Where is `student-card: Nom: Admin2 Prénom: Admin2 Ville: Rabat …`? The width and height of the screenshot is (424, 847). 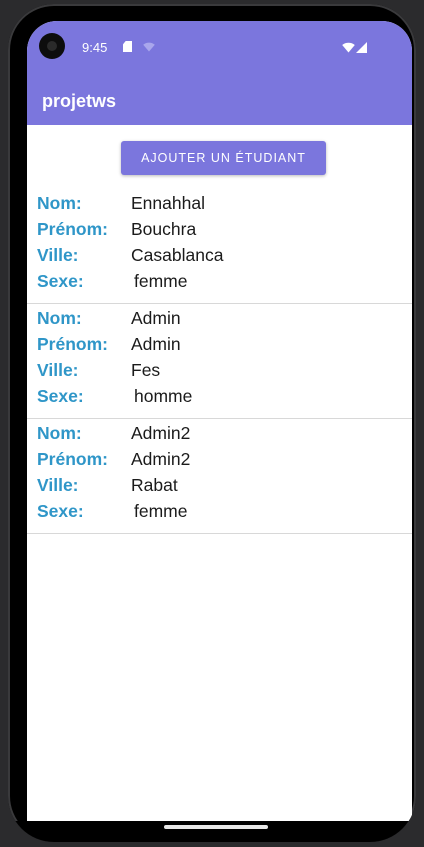
student-card: Nom: Admin2 Prénom: Admin2 Ville: Rabat … is located at coordinates (219, 476).